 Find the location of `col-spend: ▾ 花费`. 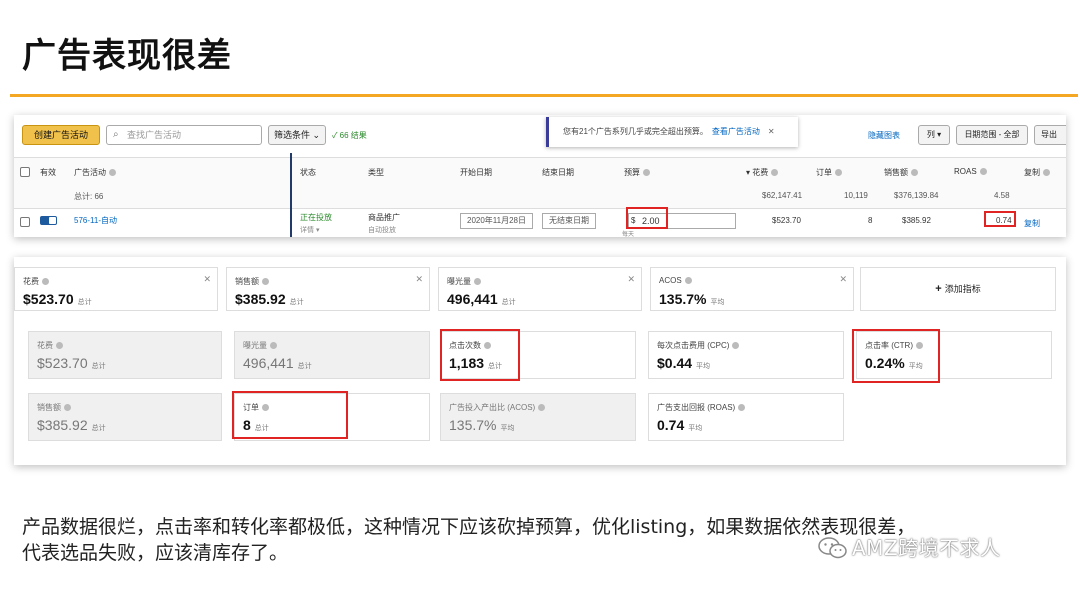

col-spend: ▾ 花费 is located at coordinates (762, 172).